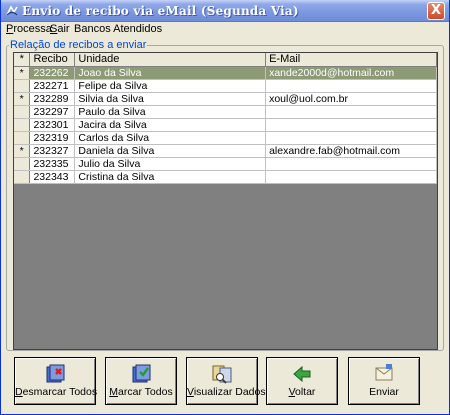 The image size is (450, 415). Describe the element at coordinates (60, 392) in the screenshot. I see `desmarcar-todos-text: esmarcar Todos` at that location.